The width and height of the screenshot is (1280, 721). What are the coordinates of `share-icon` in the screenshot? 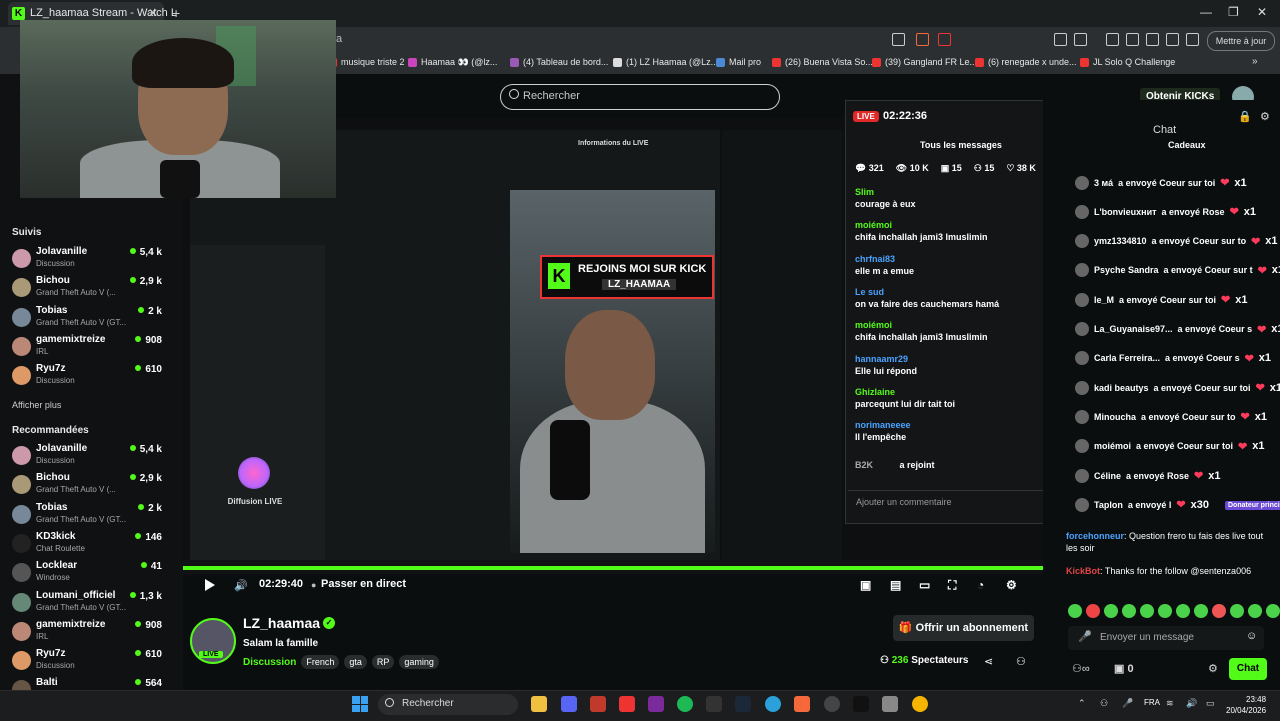 It's located at (898, 39).